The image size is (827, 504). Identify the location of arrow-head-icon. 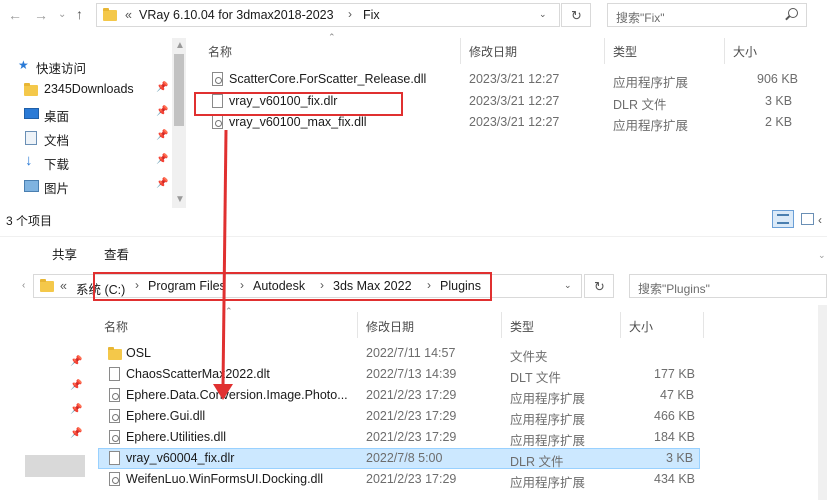
(223, 392).